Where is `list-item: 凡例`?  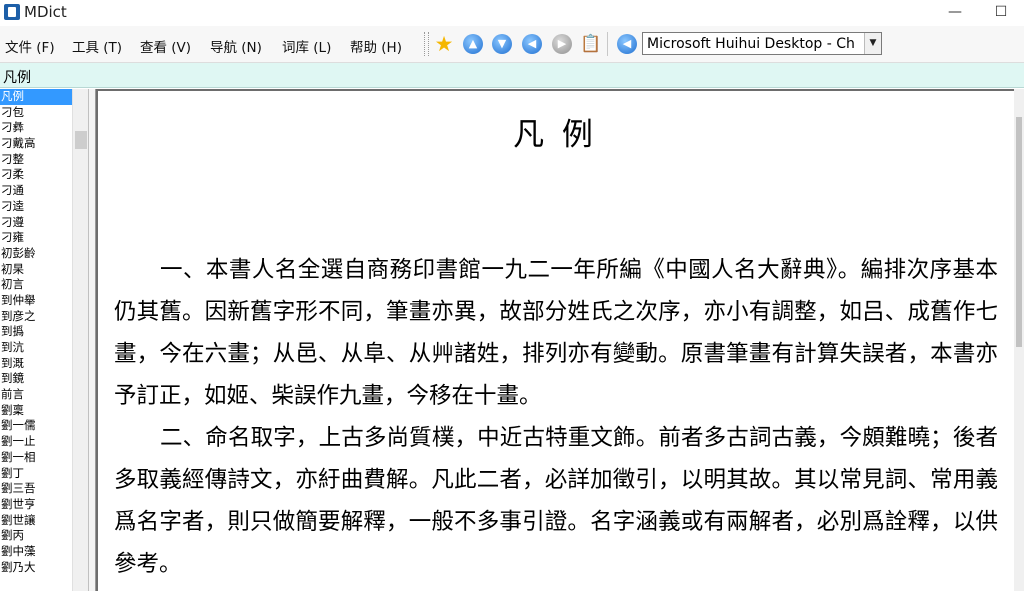
list-item: 凡例 is located at coordinates (36, 97).